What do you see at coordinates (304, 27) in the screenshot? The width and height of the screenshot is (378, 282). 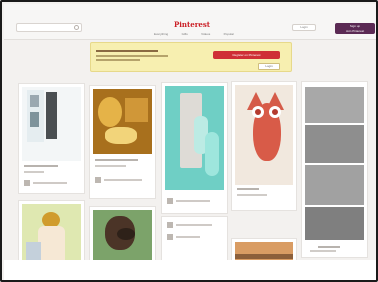 I see `login-button: Login` at bounding box center [304, 27].